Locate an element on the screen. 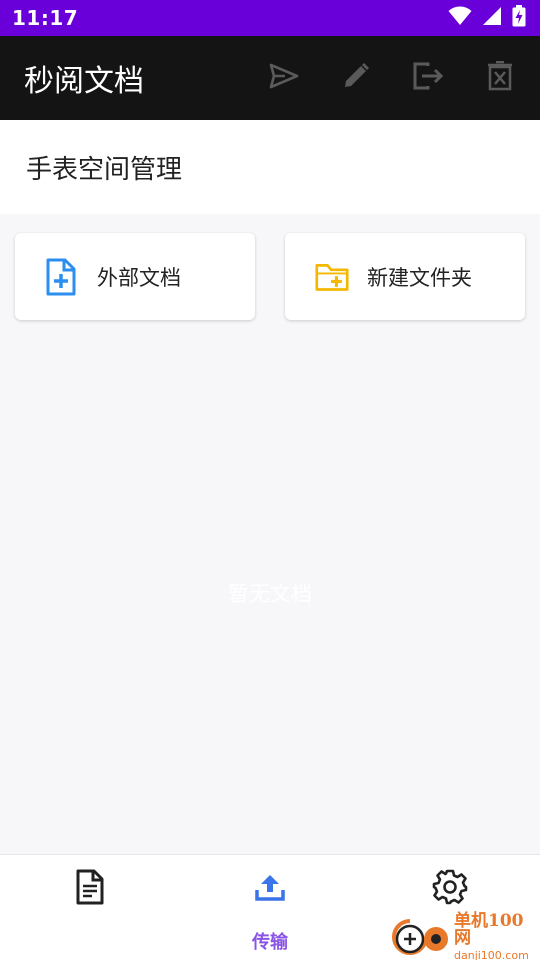 The width and height of the screenshot is (540, 960). watermark-title: 单机100网 is located at coordinates (489, 929).